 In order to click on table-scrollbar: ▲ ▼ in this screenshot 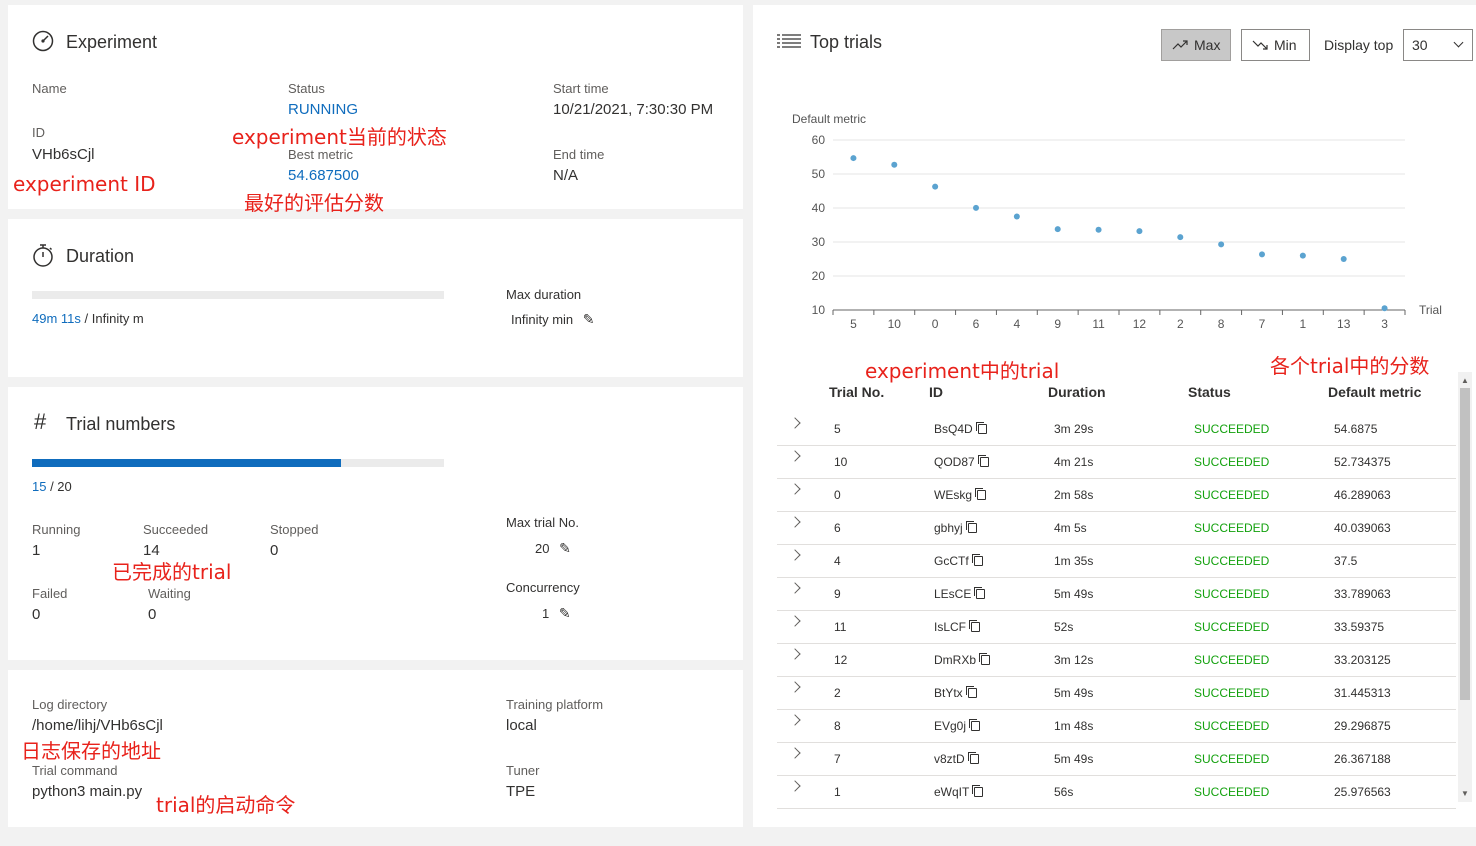, I will do `click(1465, 587)`.